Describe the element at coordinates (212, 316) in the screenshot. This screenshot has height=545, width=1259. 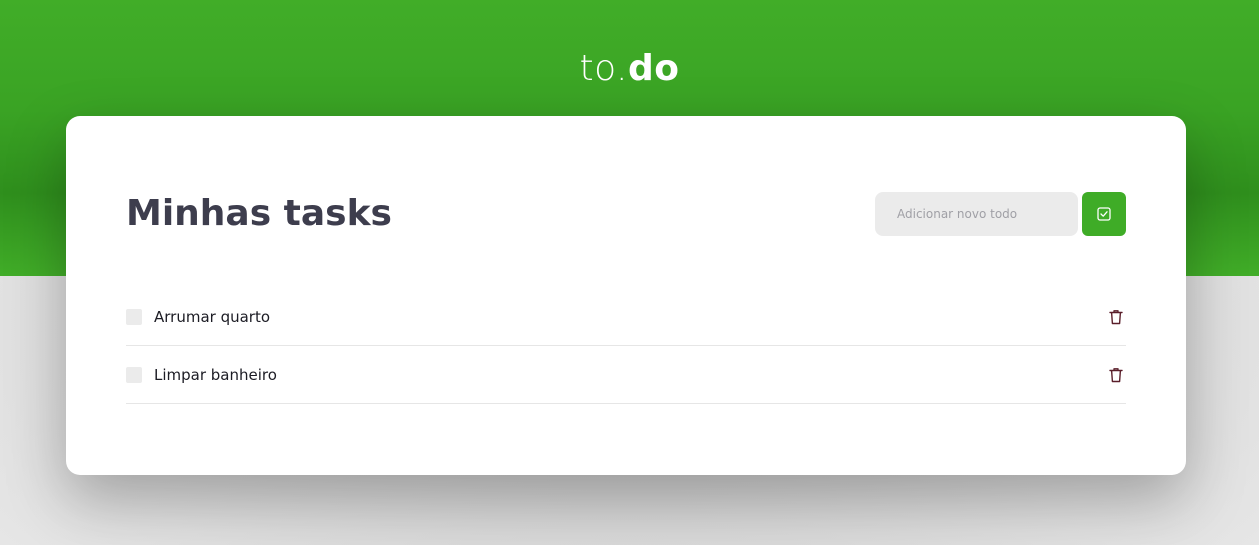
I see `task-label: Arrumar quarto` at that location.